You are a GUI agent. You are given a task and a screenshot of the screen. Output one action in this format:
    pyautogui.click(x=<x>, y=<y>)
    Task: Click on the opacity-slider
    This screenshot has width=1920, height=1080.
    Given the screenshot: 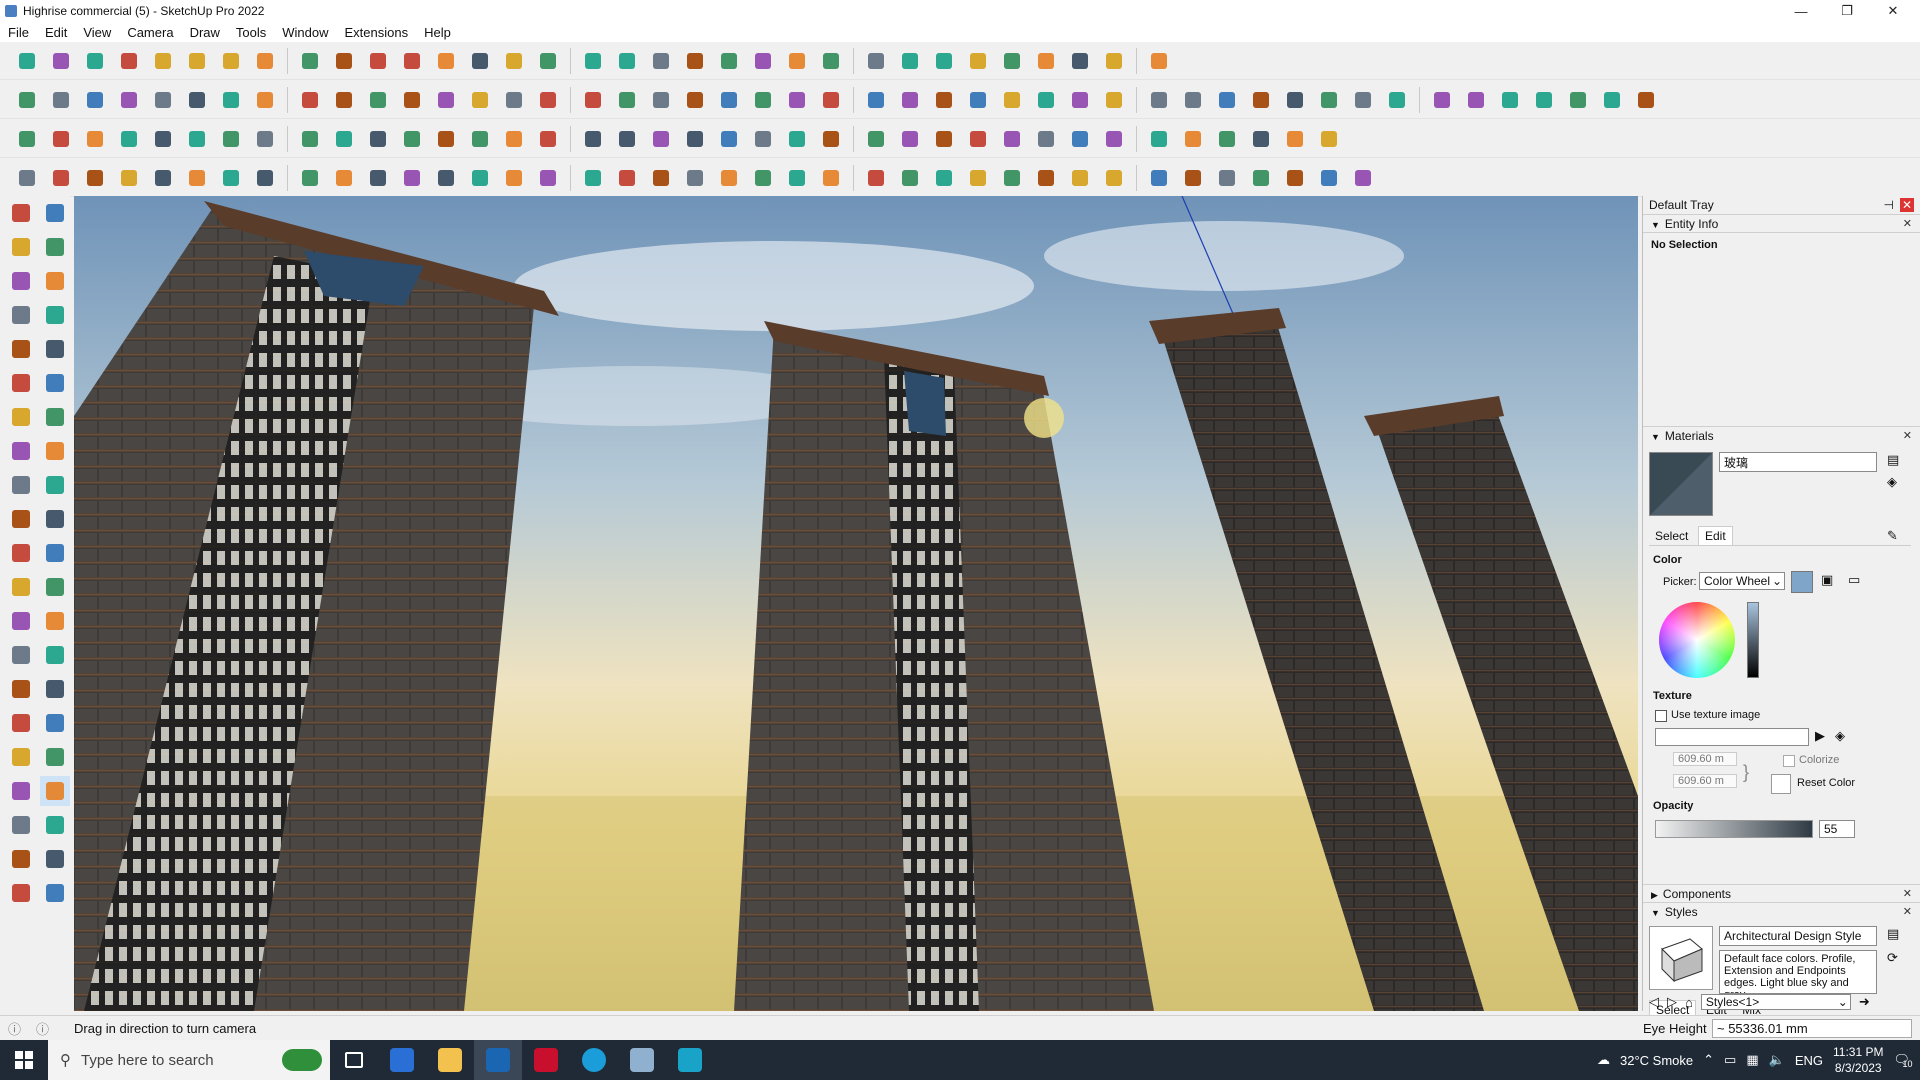 What is the action you would take?
    pyautogui.click(x=1734, y=829)
    